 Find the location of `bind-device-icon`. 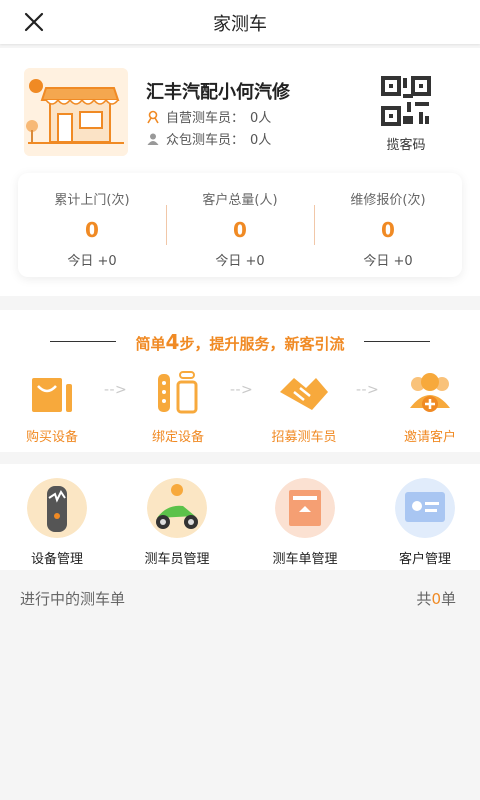

bind-device-icon is located at coordinates (178, 392).